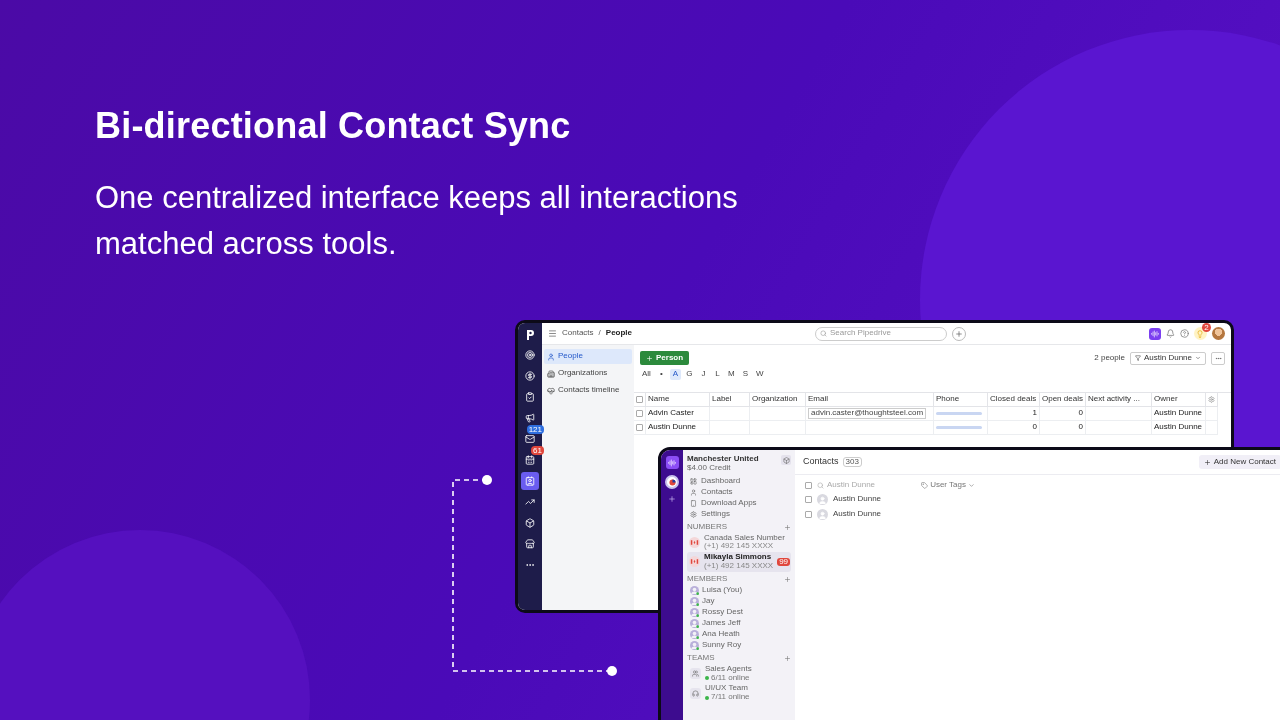 This screenshot has width=1280, height=720. I want to click on member-item: Jay, so click(739, 601).